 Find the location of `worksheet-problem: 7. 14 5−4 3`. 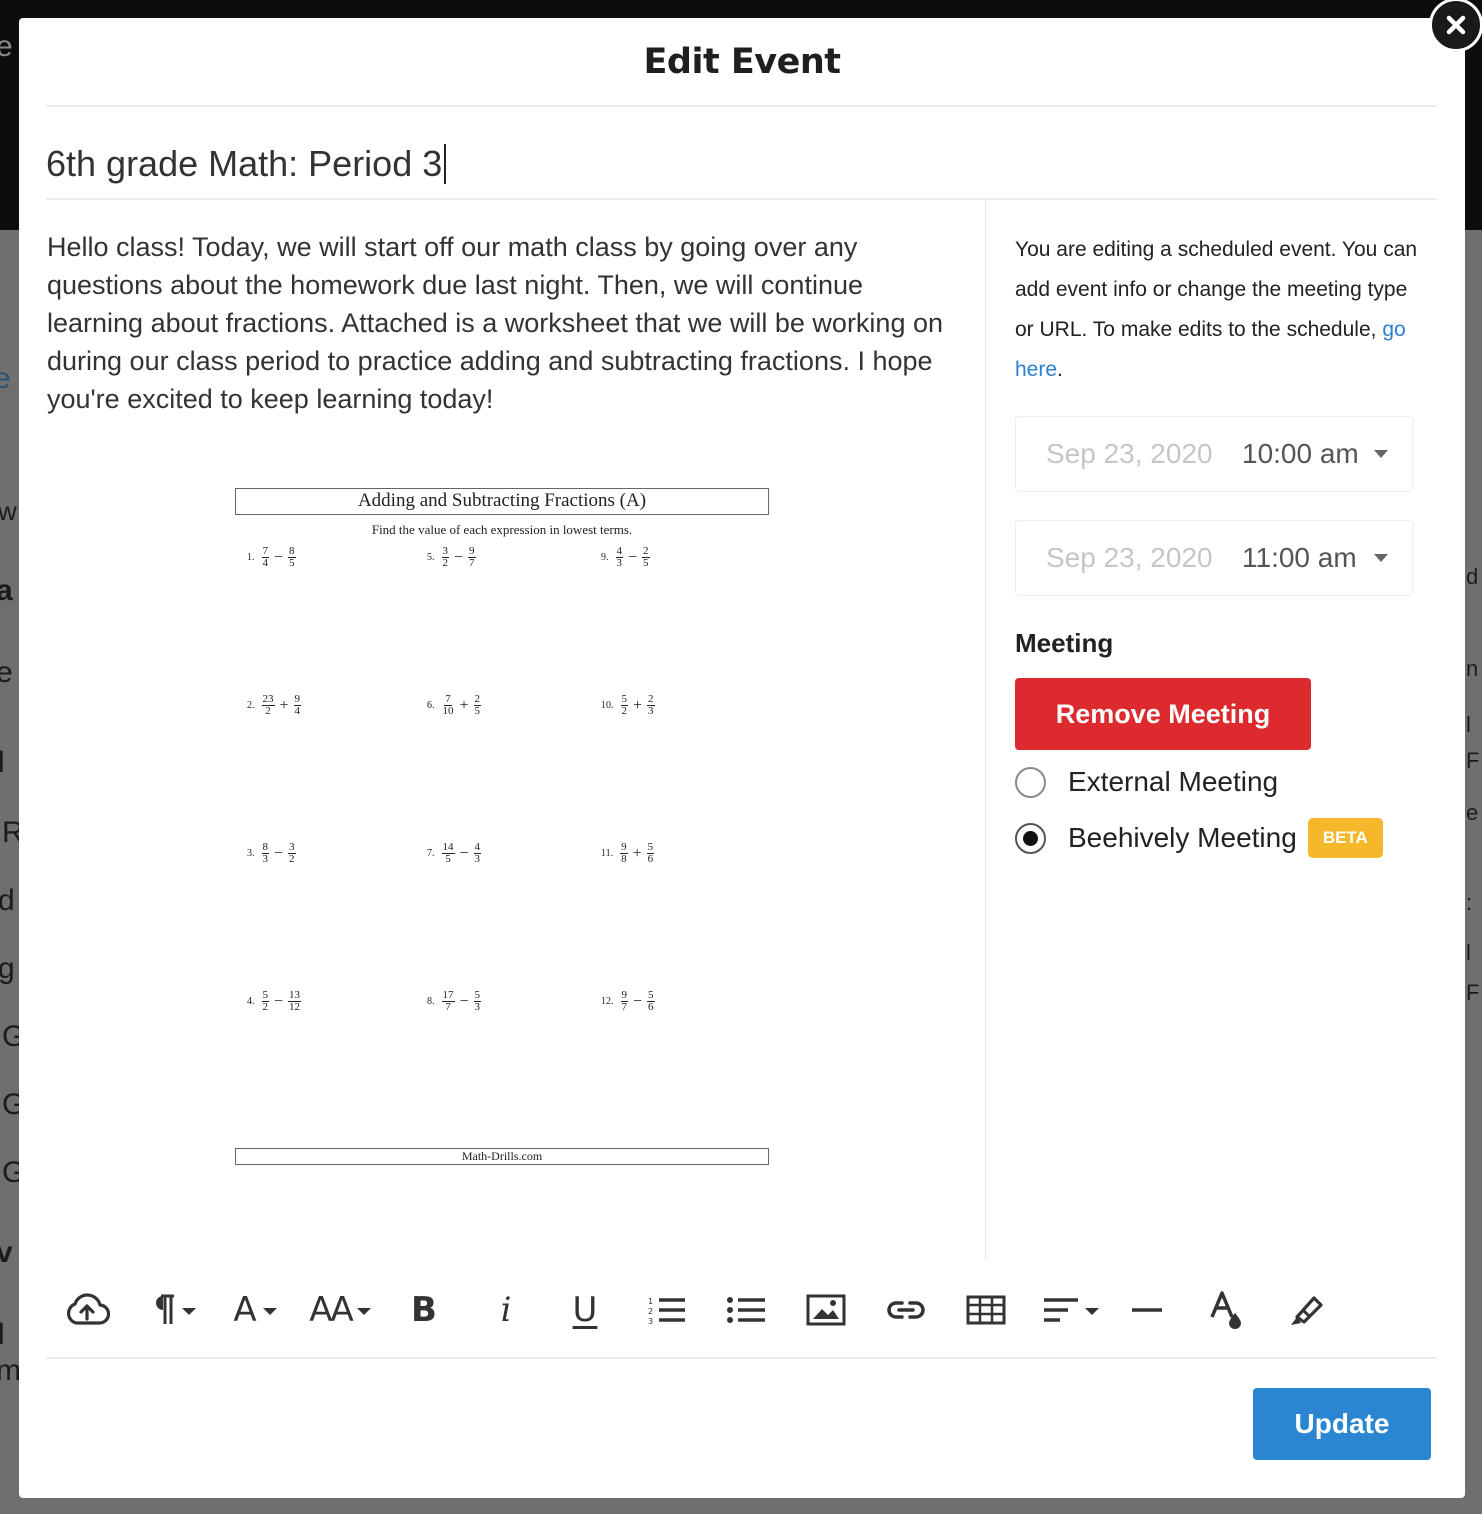

worksheet-problem: 7. 14 5−4 3 is located at coordinates (455, 853).